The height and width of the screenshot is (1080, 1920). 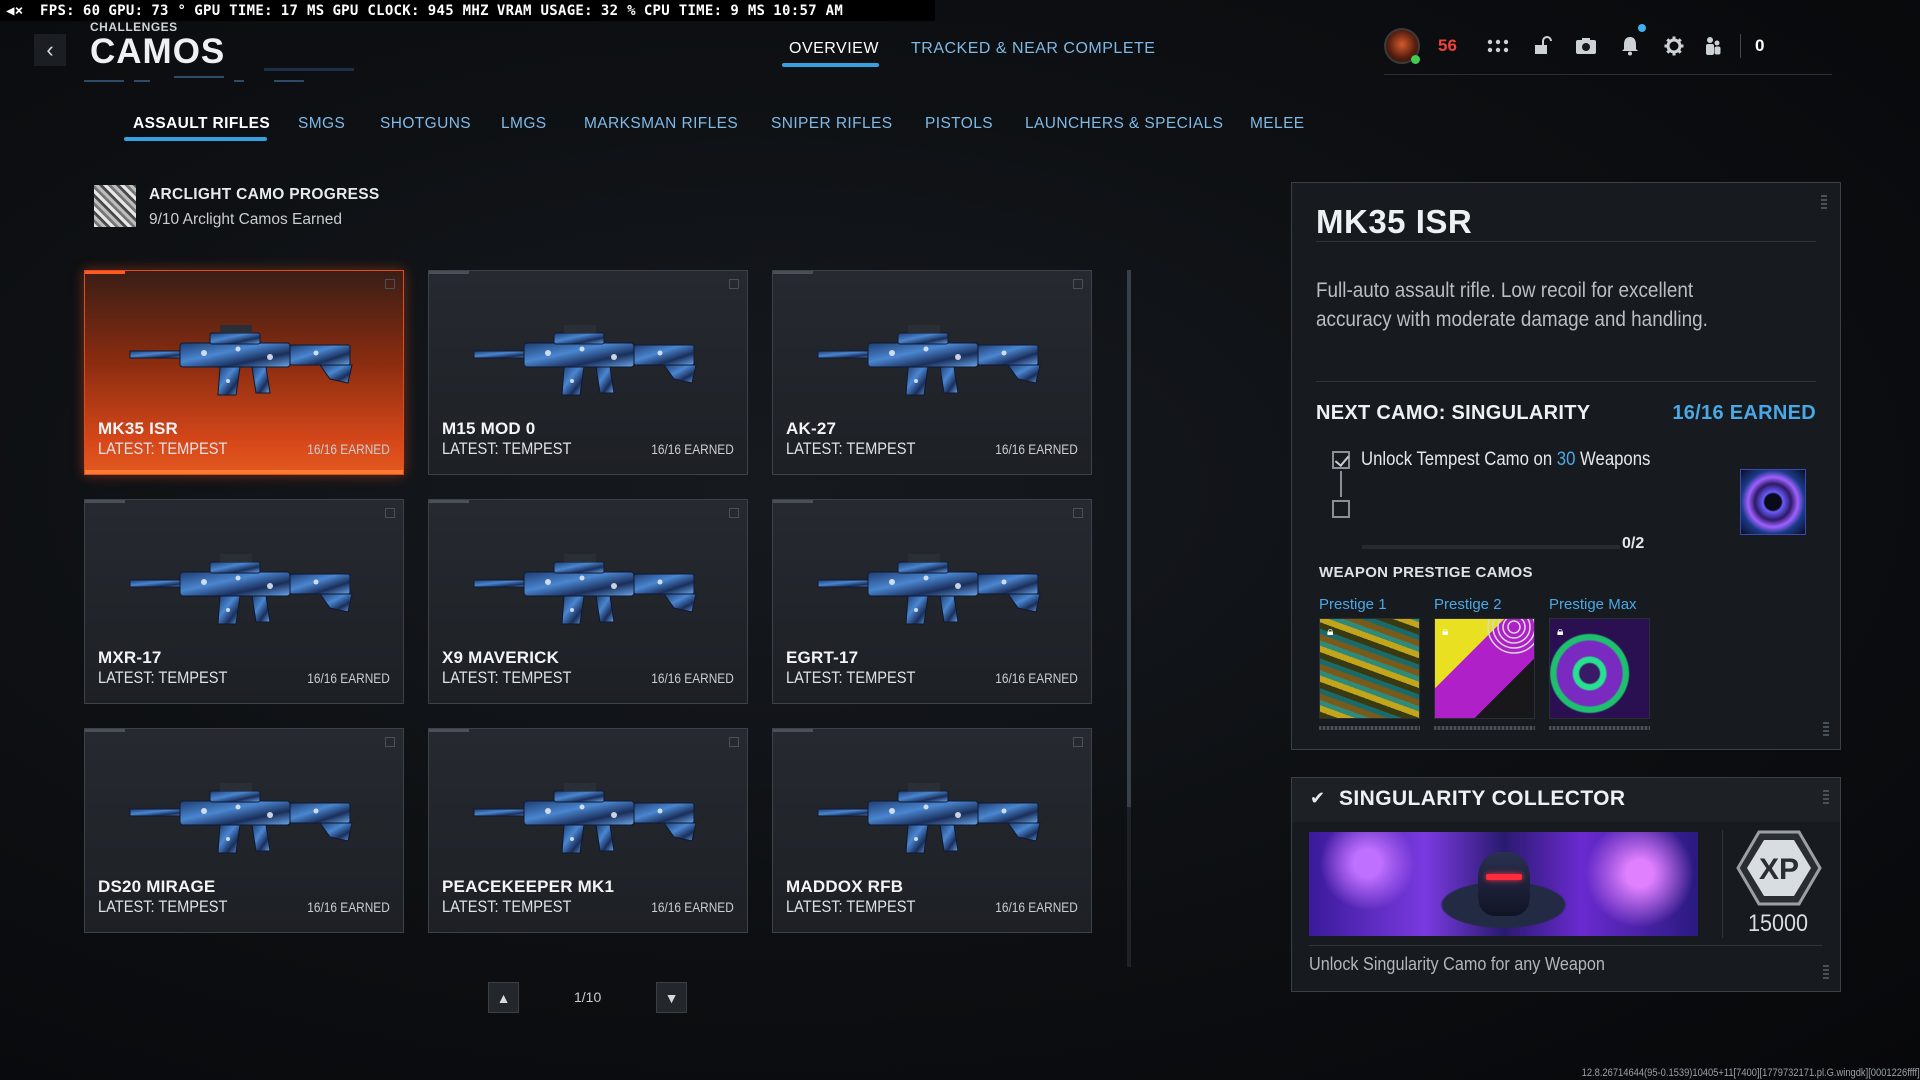 I want to click on weapon-card: DS20 MIRAGE LATEST: TEMPEST 16/16 EARNED, so click(x=244, y=830).